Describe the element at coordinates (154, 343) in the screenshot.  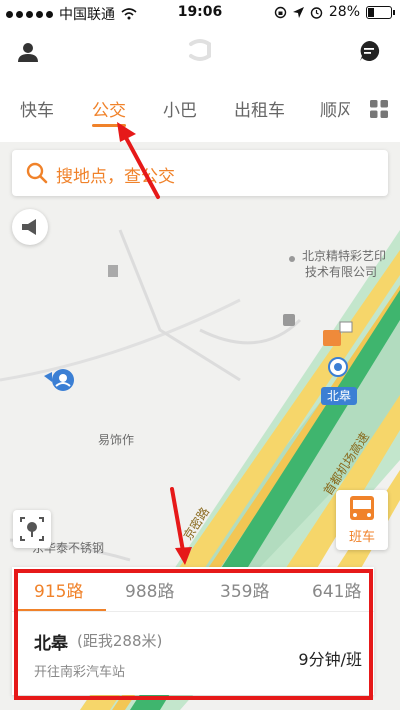
I see `annotation-arrows` at that location.